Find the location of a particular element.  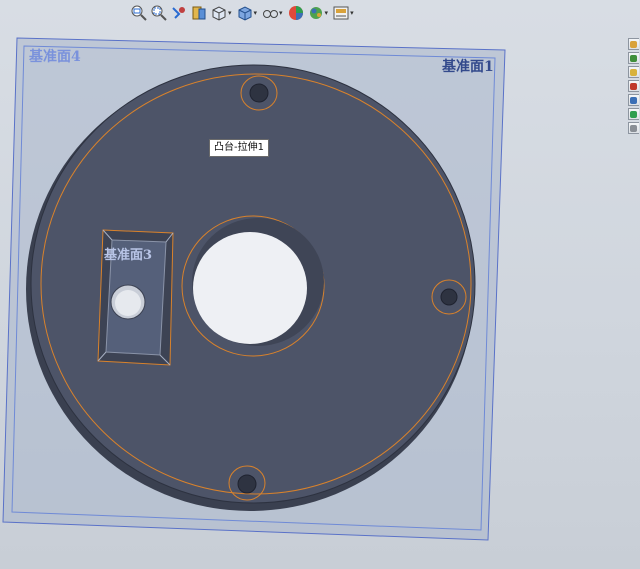

design-library-icon is located at coordinates (633, 72).